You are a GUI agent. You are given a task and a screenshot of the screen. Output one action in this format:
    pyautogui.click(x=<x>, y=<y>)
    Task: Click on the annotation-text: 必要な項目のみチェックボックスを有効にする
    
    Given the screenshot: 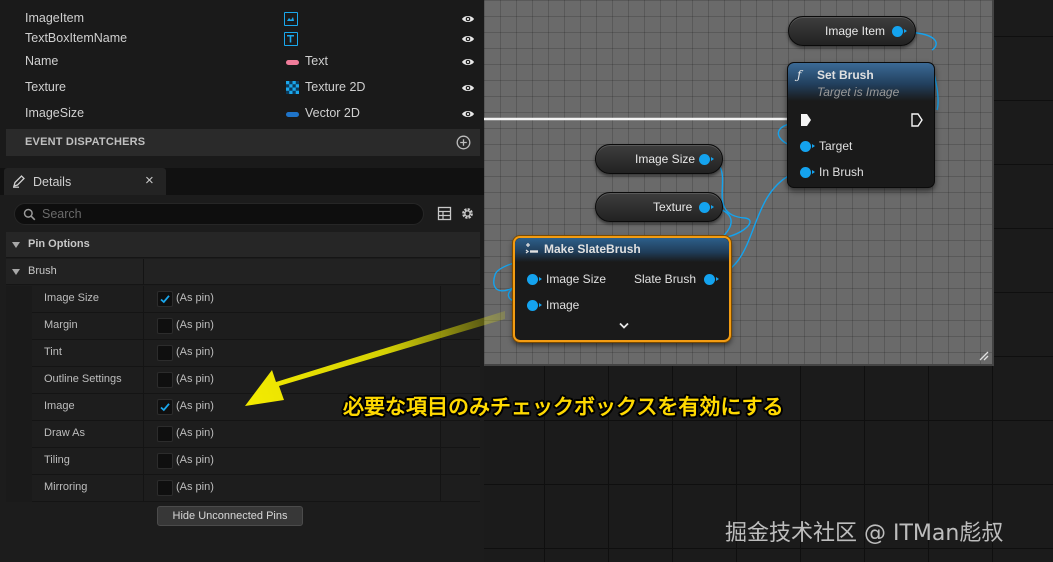 What is the action you would take?
    pyautogui.click(x=563, y=407)
    